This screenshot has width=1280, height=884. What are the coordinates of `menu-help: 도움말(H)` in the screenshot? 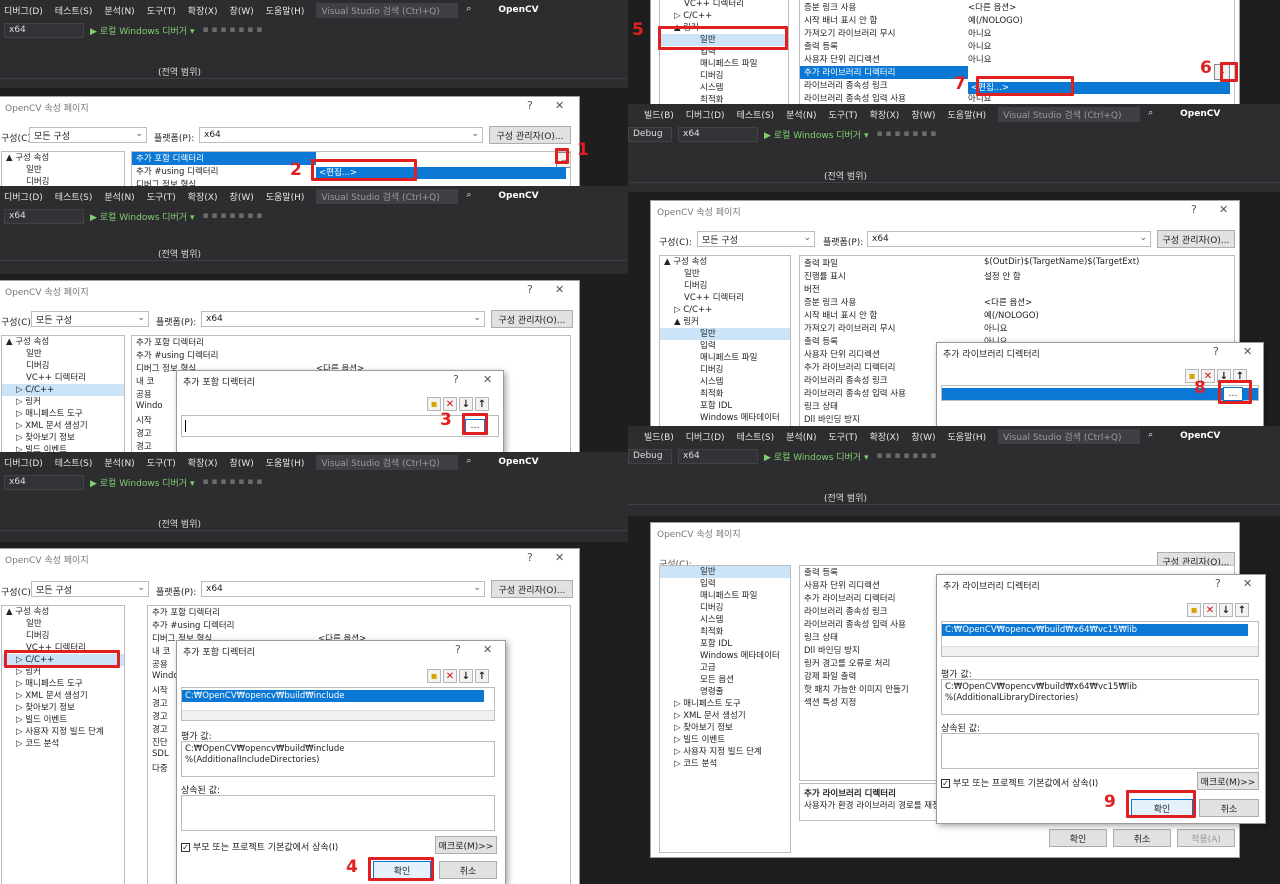 It's located at (967, 114).